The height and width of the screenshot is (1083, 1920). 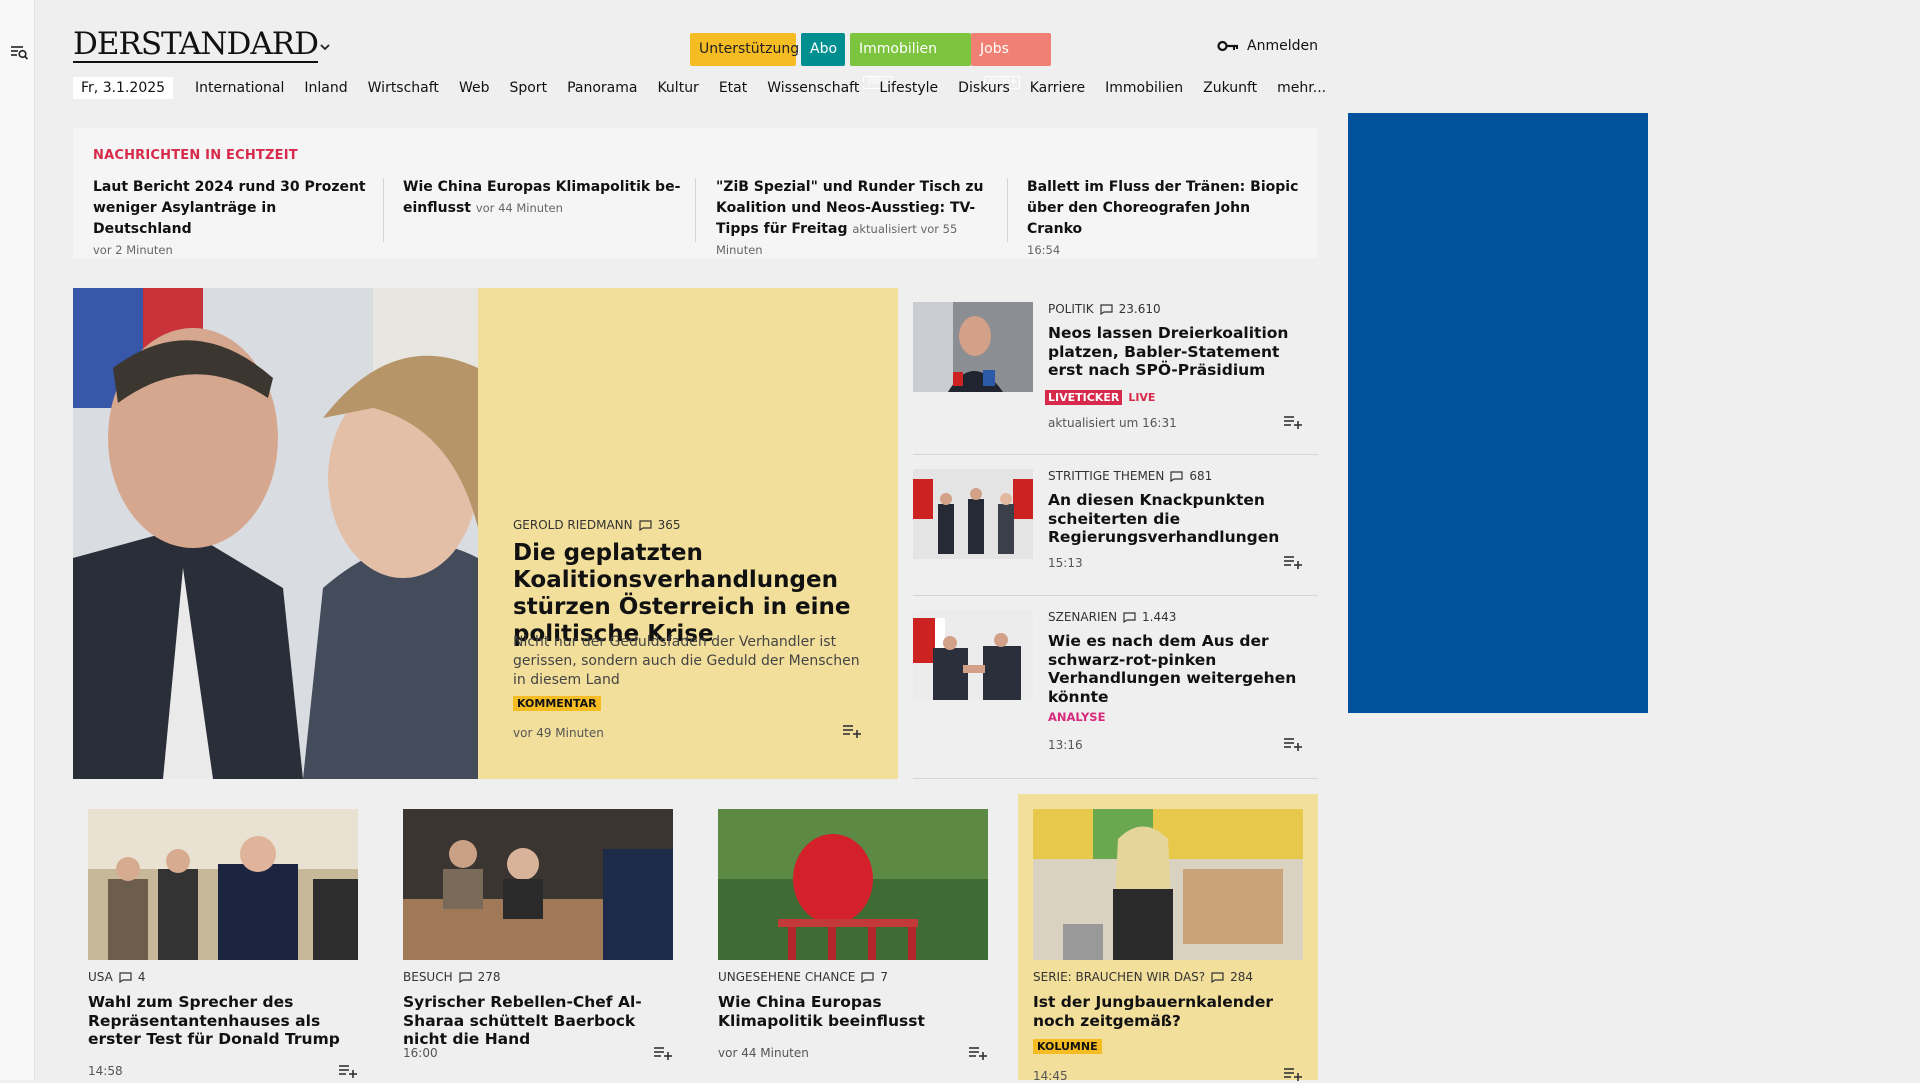 I want to click on site-logo: DERSTANDARD, so click(x=196, y=45).